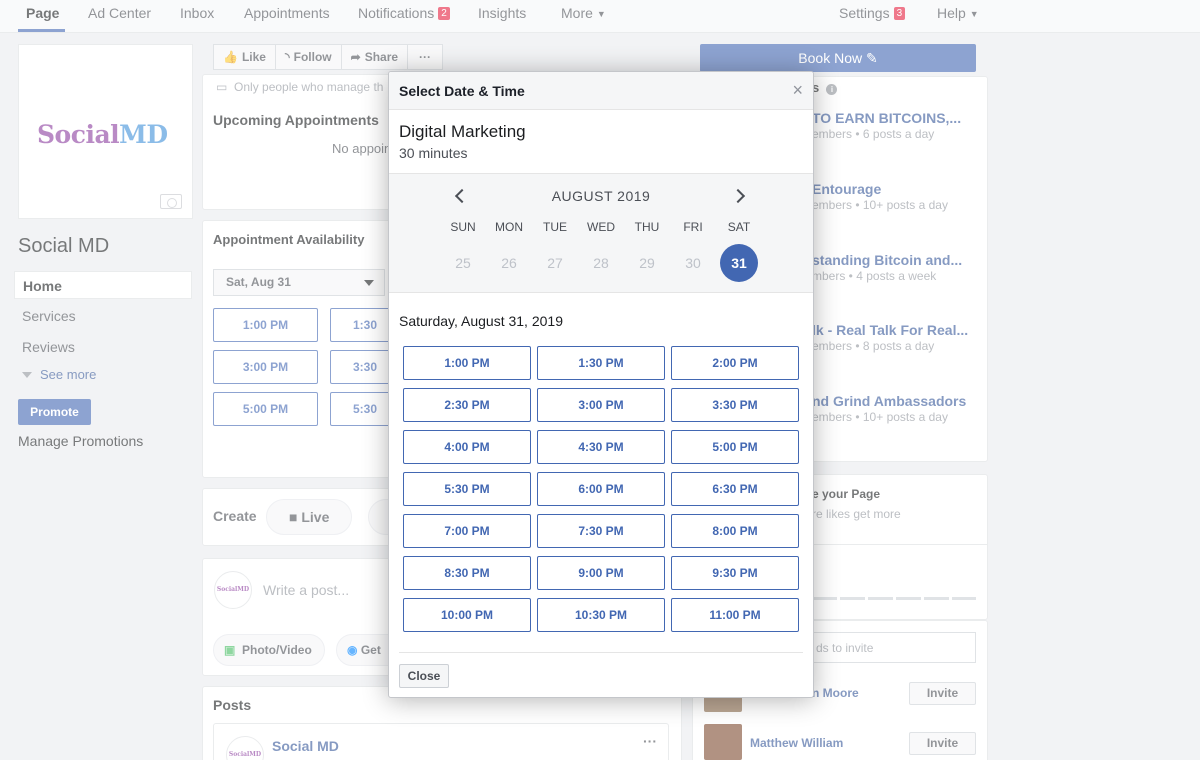 This screenshot has height=760, width=1200. What do you see at coordinates (481, 321) in the screenshot?
I see `selected-date-label: Saturday, August 31, 2019` at bounding box center [481, 321].